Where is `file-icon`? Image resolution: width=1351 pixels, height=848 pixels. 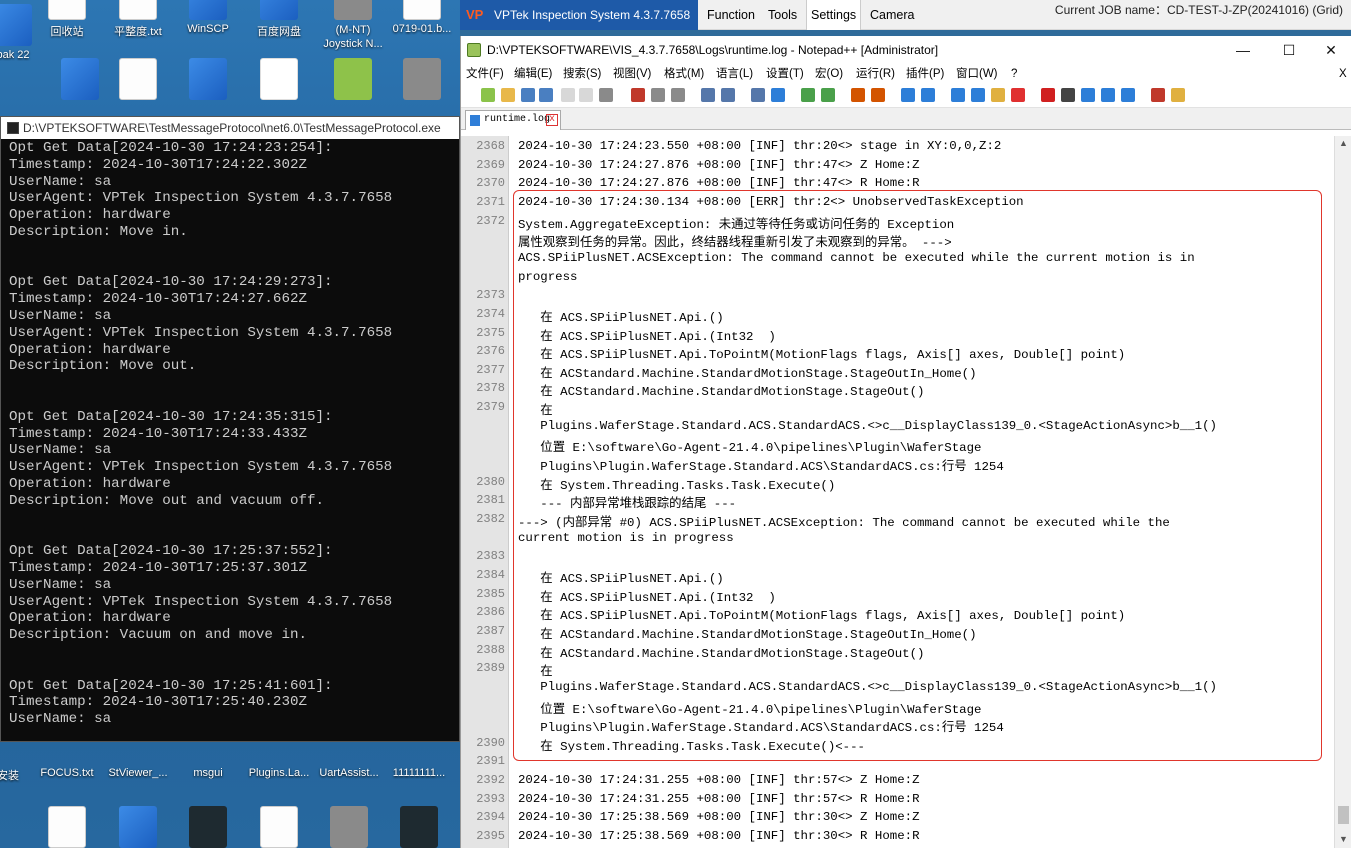 file-icon is located at coordinates (67, 827).